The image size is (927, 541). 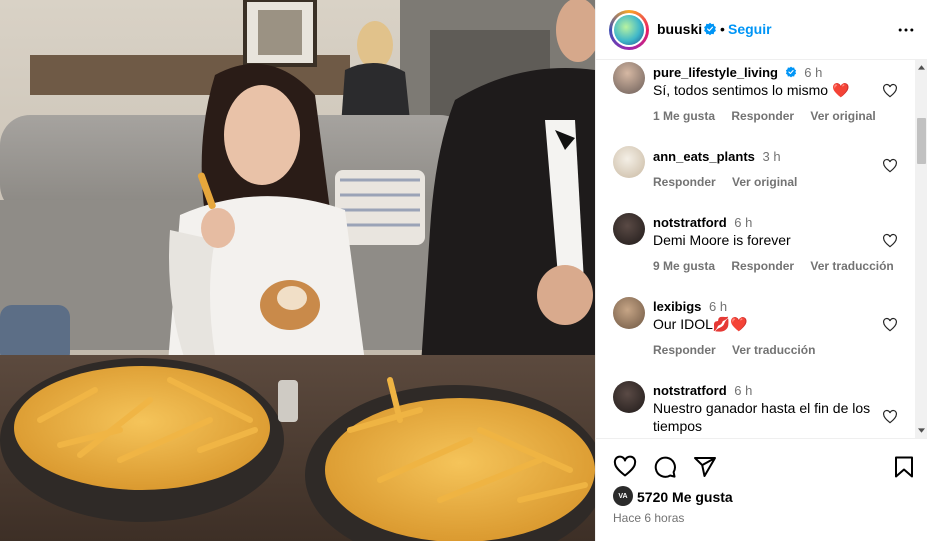 I want to click on commenter-username: ann_eats_plants, so click(x=704, y=156).